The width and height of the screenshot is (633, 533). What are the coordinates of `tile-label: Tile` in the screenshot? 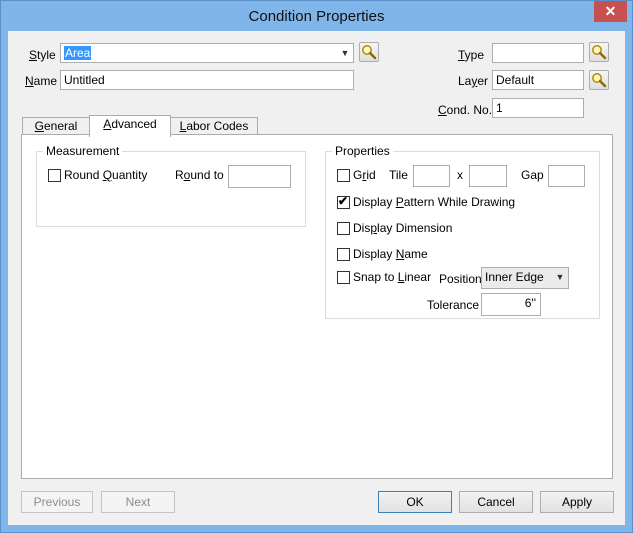 It's located at (398, 175).